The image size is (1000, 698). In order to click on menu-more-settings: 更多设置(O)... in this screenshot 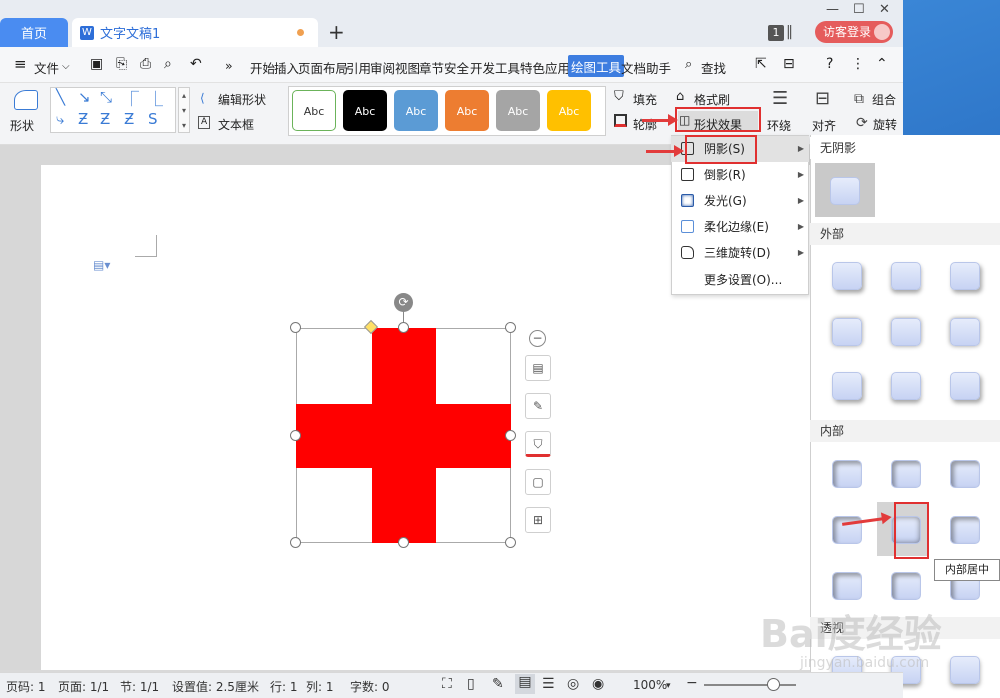, I will do `click(740, 280)`.